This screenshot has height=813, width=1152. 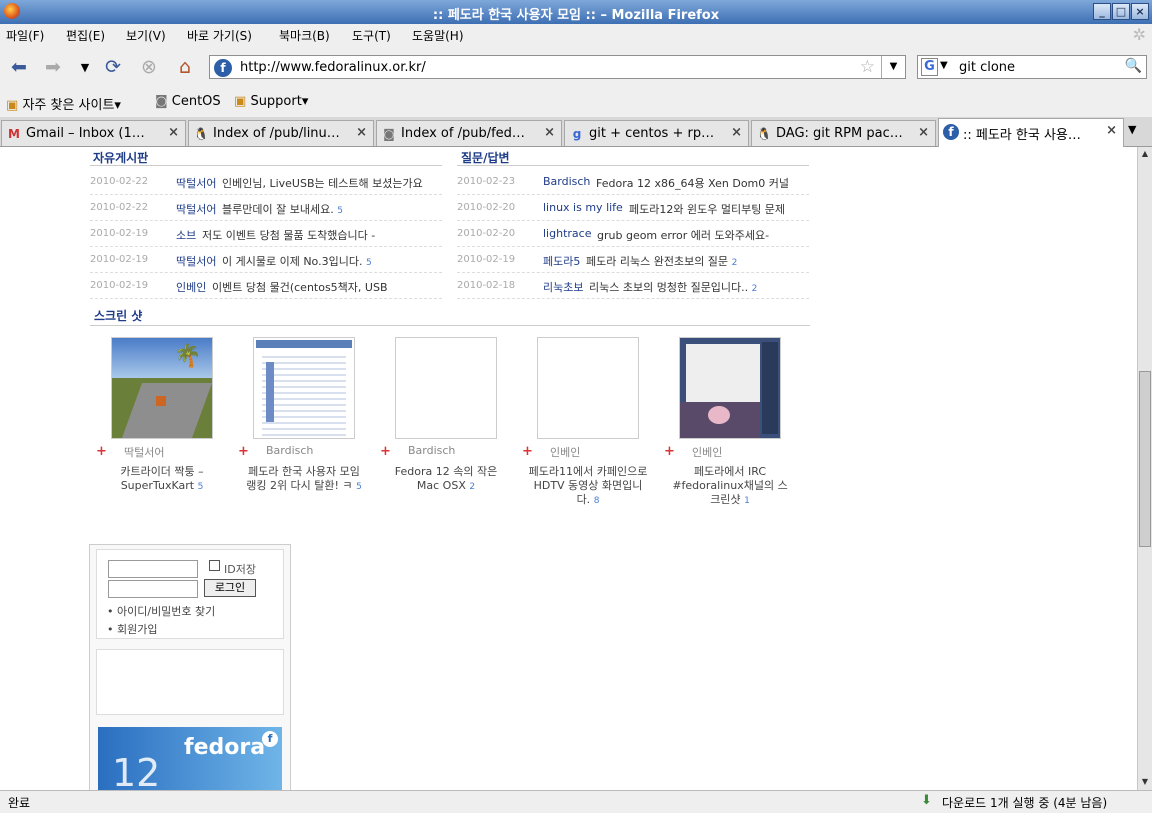 What do you see at coordinates (1032, 67) in the screenshot?
I see `search-bar: G ▼ git clone 🔍` at bounding box center [1032, 67].